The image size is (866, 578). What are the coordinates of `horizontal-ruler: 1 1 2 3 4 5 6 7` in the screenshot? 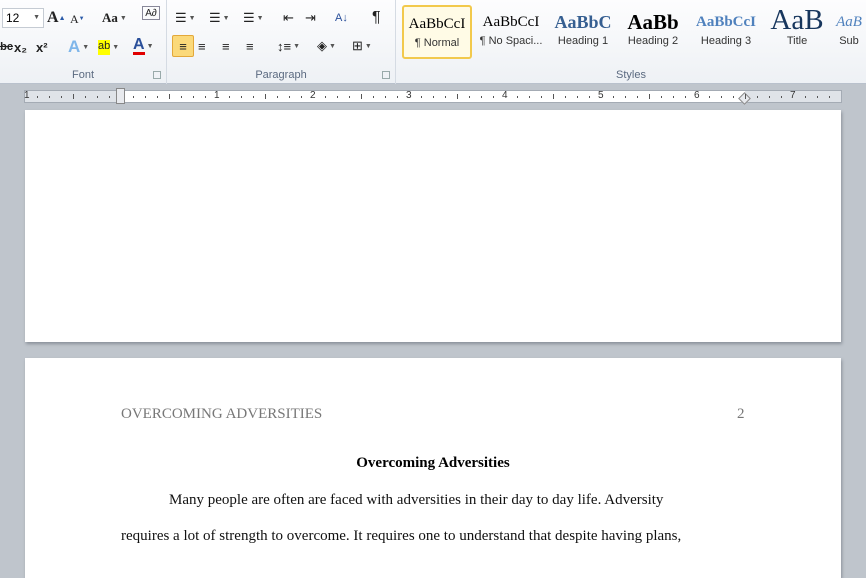 It's located at (433, 96).